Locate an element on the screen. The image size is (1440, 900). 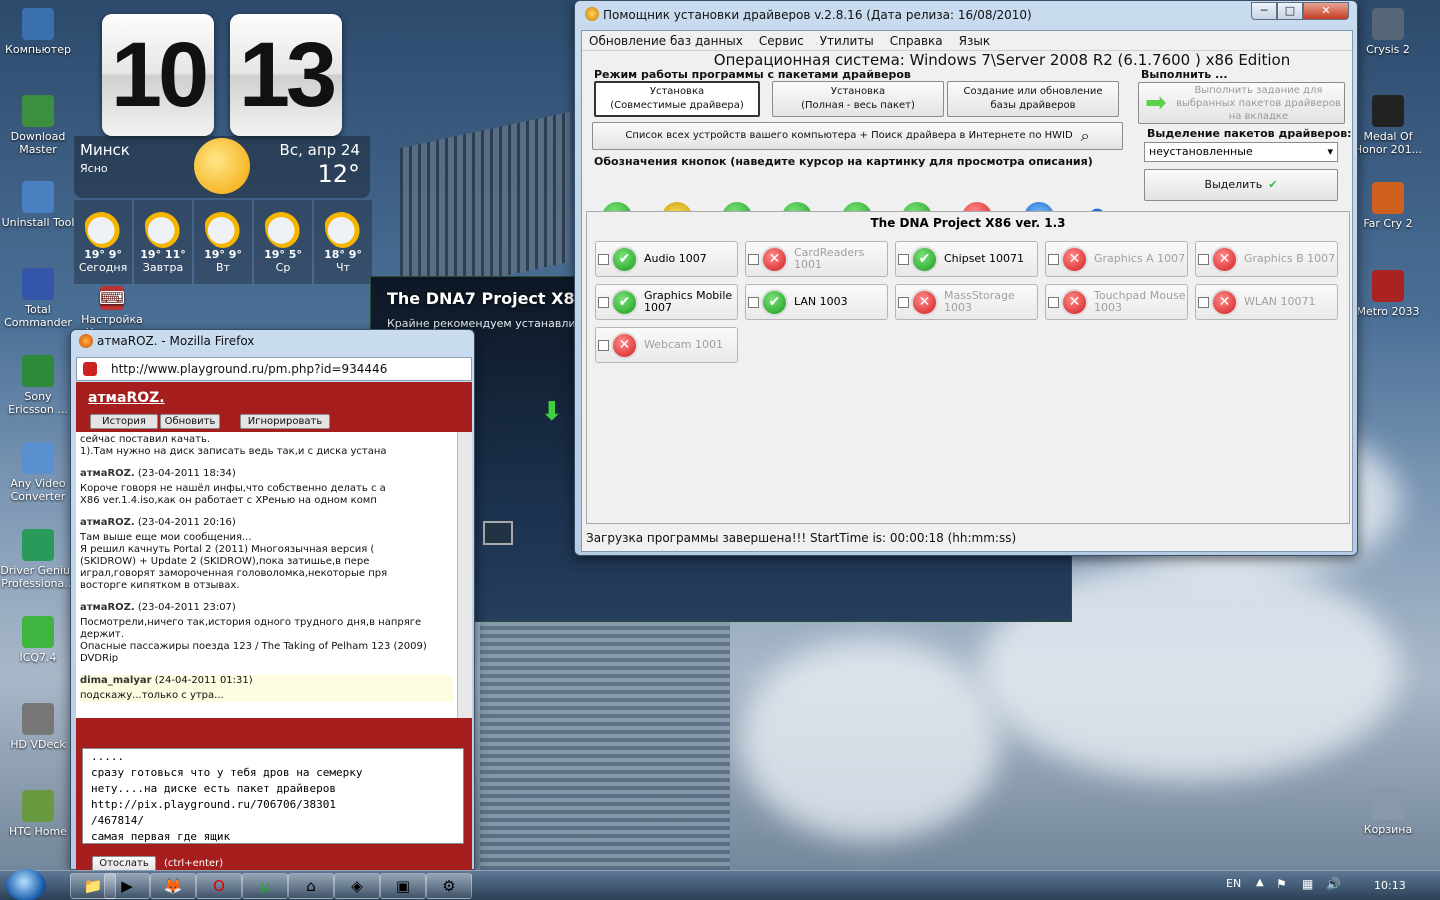
driver-package: ✕ MassStorage 1003 is located at coordinates (966, 302).